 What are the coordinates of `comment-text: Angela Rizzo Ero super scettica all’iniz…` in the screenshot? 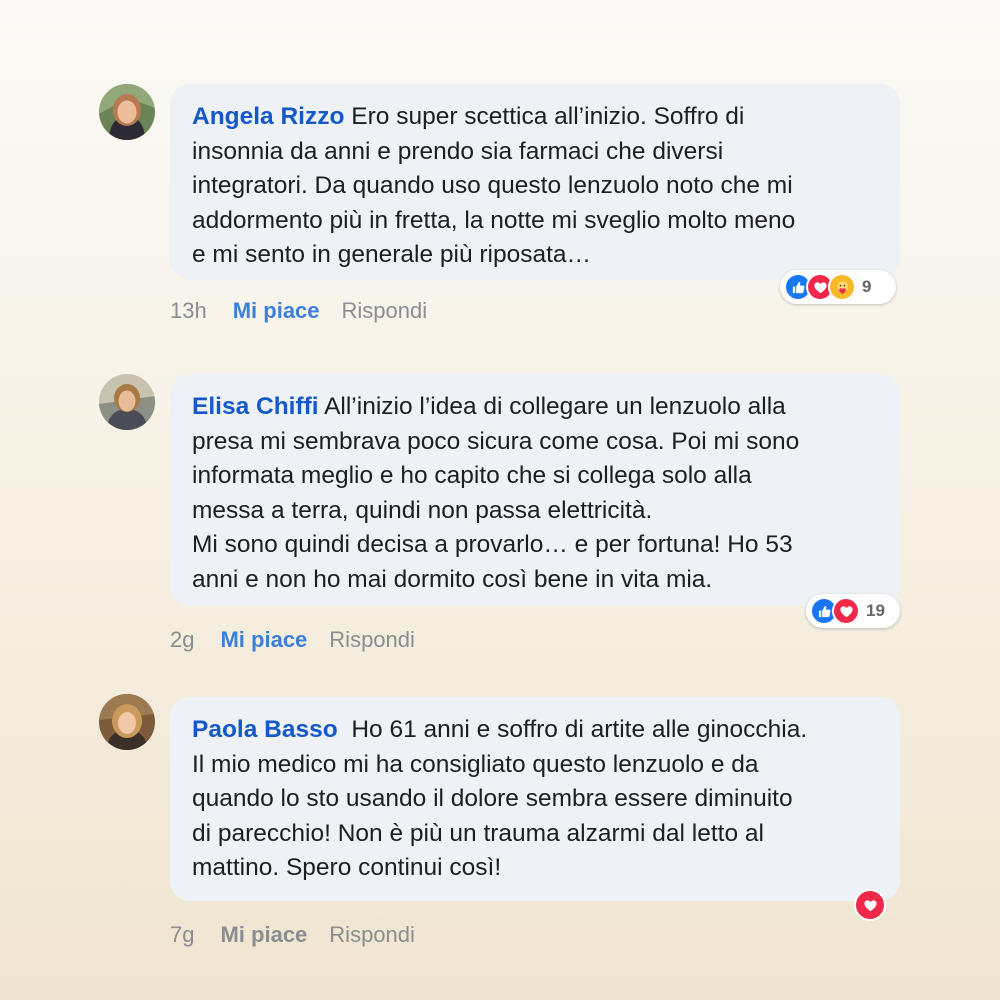 It's located at (534, 186).